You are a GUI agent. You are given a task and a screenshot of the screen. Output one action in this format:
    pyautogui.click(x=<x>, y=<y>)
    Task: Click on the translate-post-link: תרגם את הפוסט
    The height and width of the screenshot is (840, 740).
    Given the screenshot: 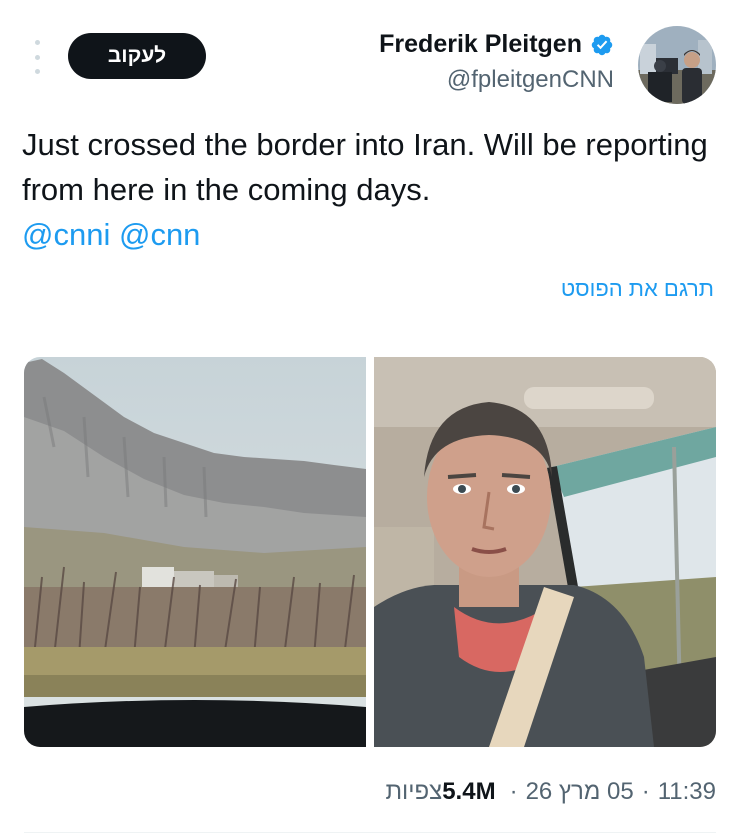 What is the action you would take?
    pyautogui.click(x=637, y=289)
    